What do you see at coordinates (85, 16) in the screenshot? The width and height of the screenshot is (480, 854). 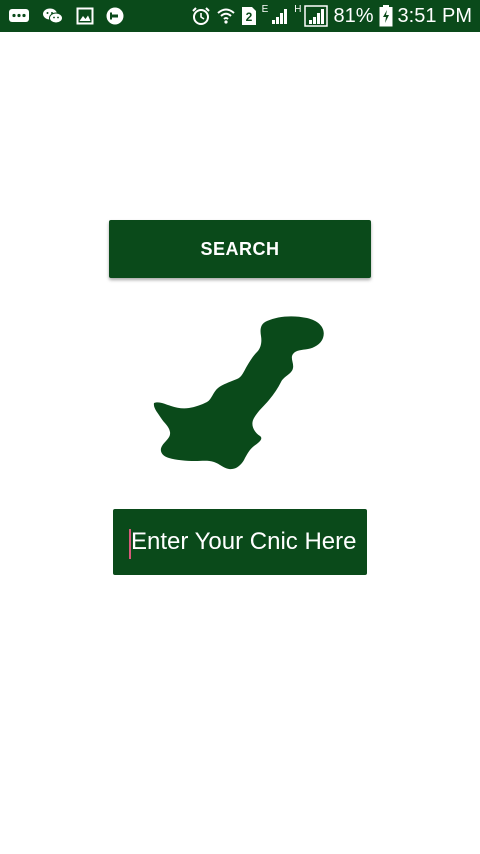 I see `gallery-icon` at bounding box center [85, 16].